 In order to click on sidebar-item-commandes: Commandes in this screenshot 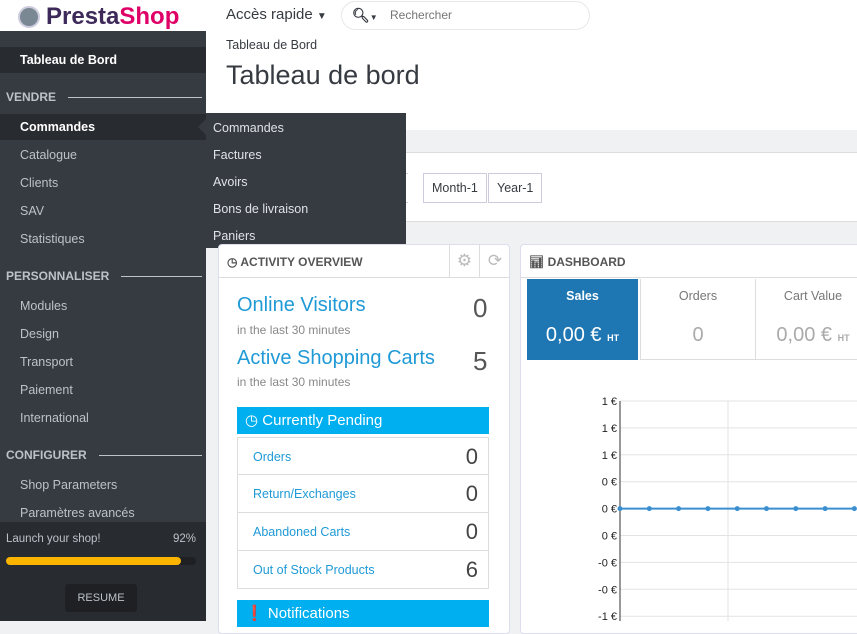, I will do `click(103, 127)`.